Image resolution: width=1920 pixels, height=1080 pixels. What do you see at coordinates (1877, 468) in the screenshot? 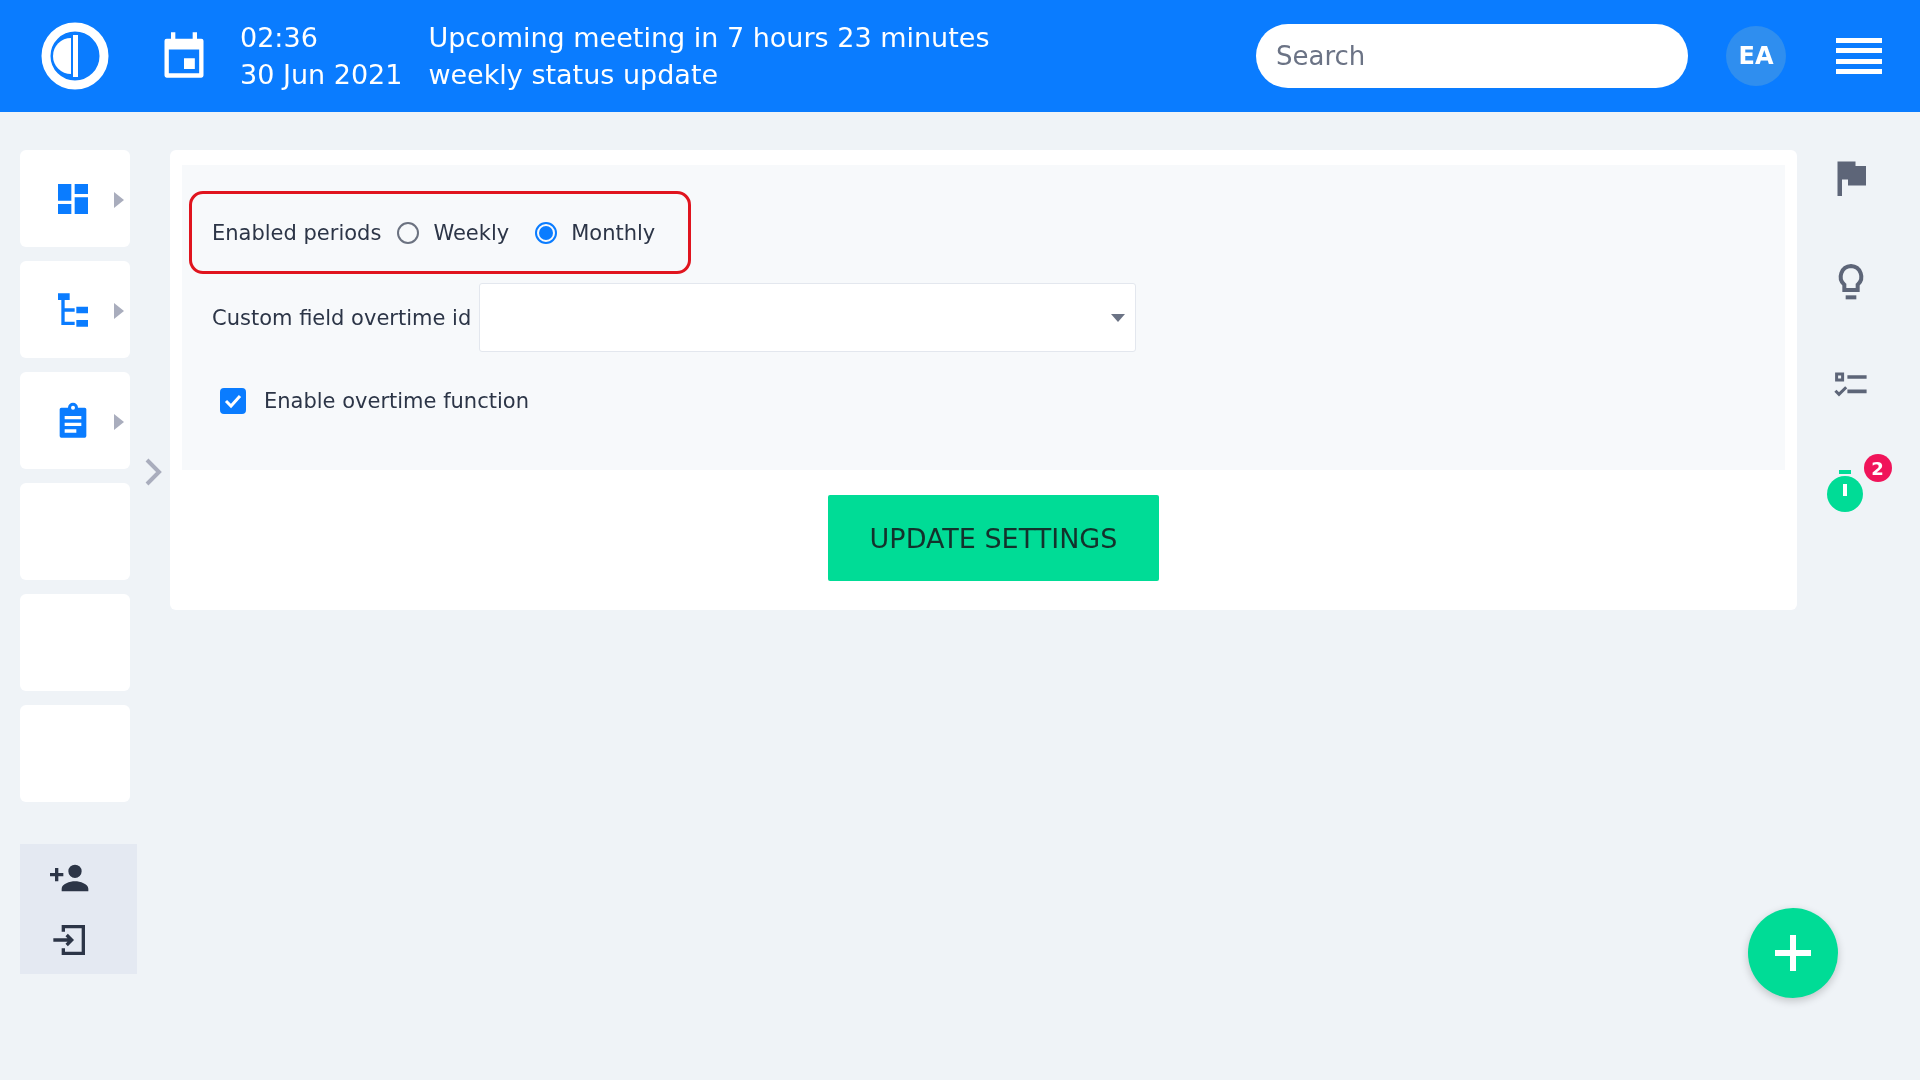
I see `notification-badge: 2` at bounding box center [1877, 468].